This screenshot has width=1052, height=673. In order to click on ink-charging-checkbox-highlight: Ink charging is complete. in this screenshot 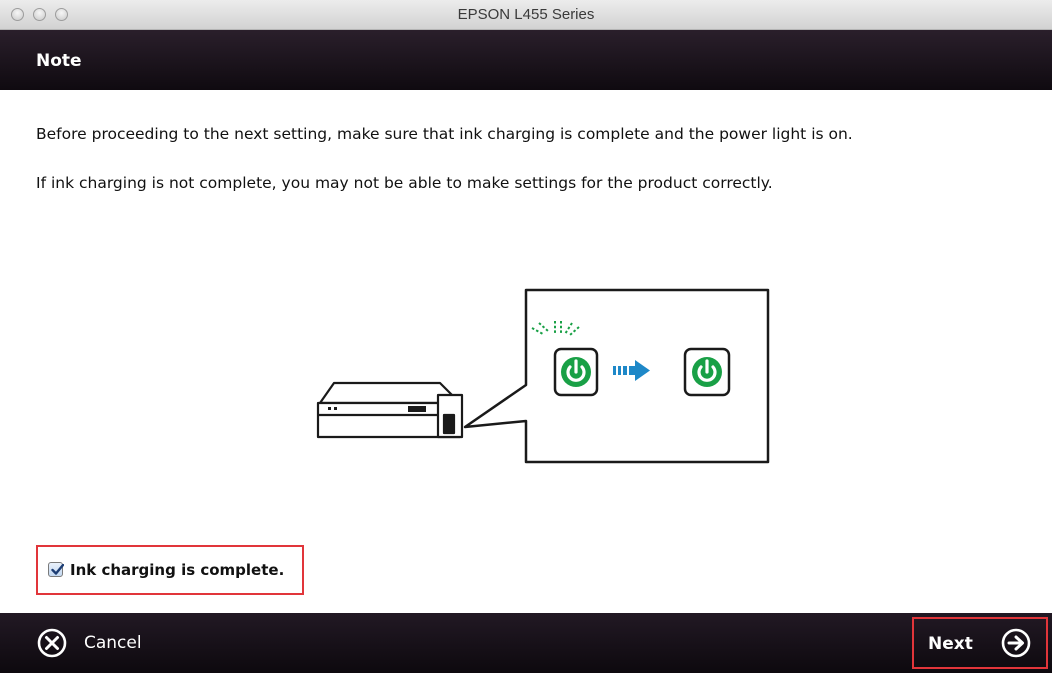, I will do `click(170, 570)`.